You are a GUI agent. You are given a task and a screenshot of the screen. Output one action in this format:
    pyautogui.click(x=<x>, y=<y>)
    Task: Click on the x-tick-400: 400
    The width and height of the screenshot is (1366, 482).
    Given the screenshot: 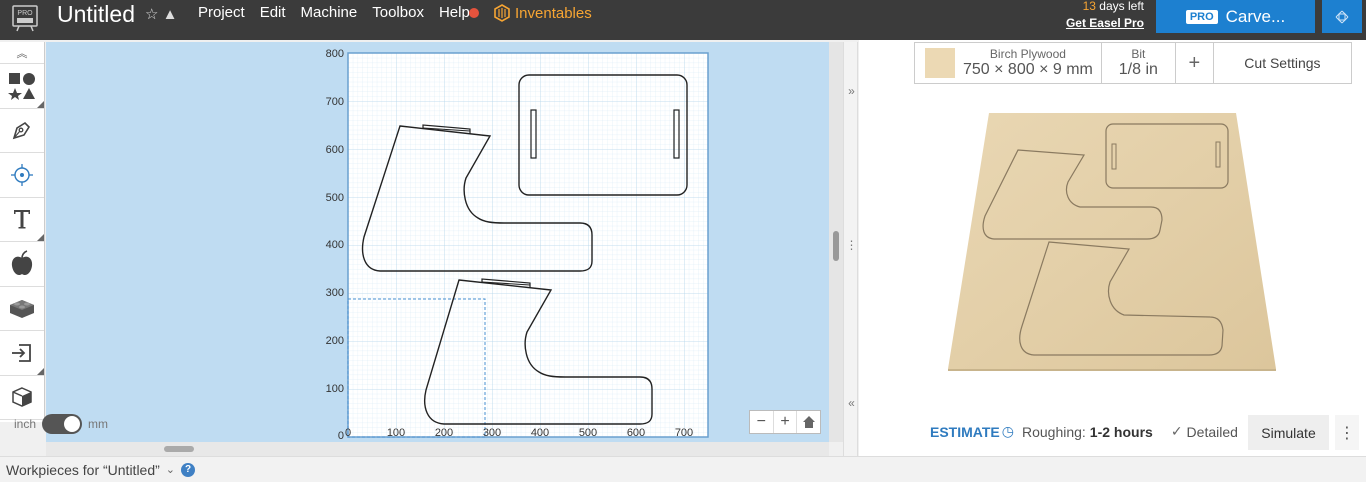 What is the action you would take?
    pyautogui.click(x=540, y=433)
    